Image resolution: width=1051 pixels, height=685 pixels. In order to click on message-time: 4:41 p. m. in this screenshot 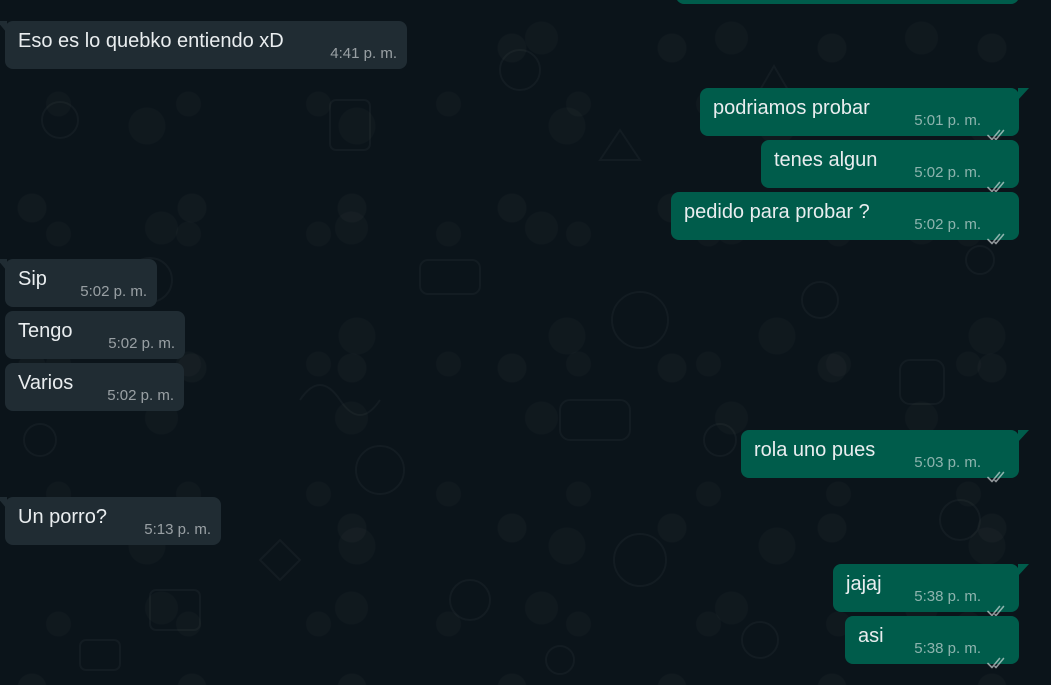, I will do `click(363, 53)`.